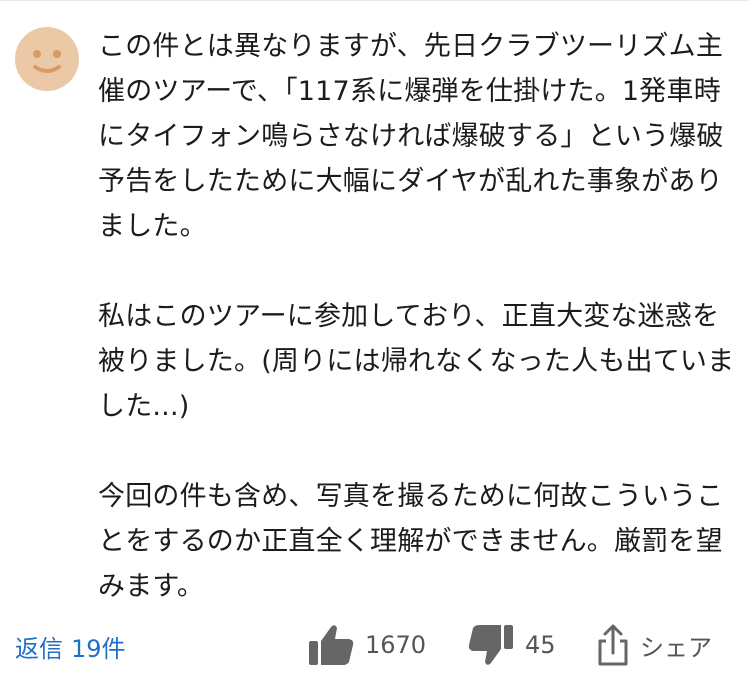  I want to click on comment-footer: 返信 19件 1670 45 シェア, so click(374, 647).